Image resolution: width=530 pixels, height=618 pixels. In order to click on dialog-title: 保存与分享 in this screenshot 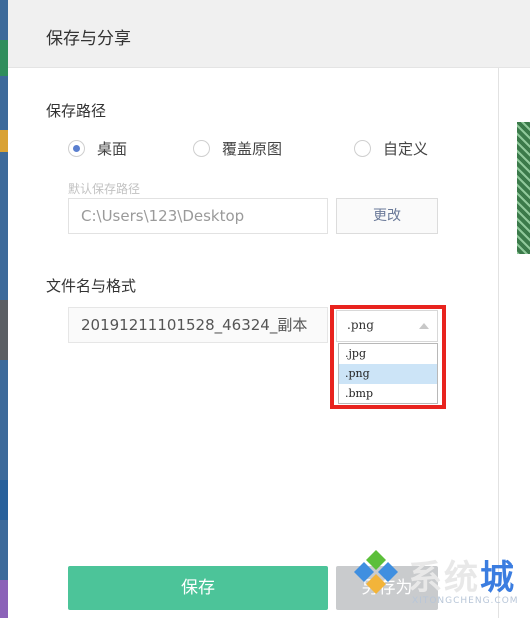, I will do `click(88, 39)`.